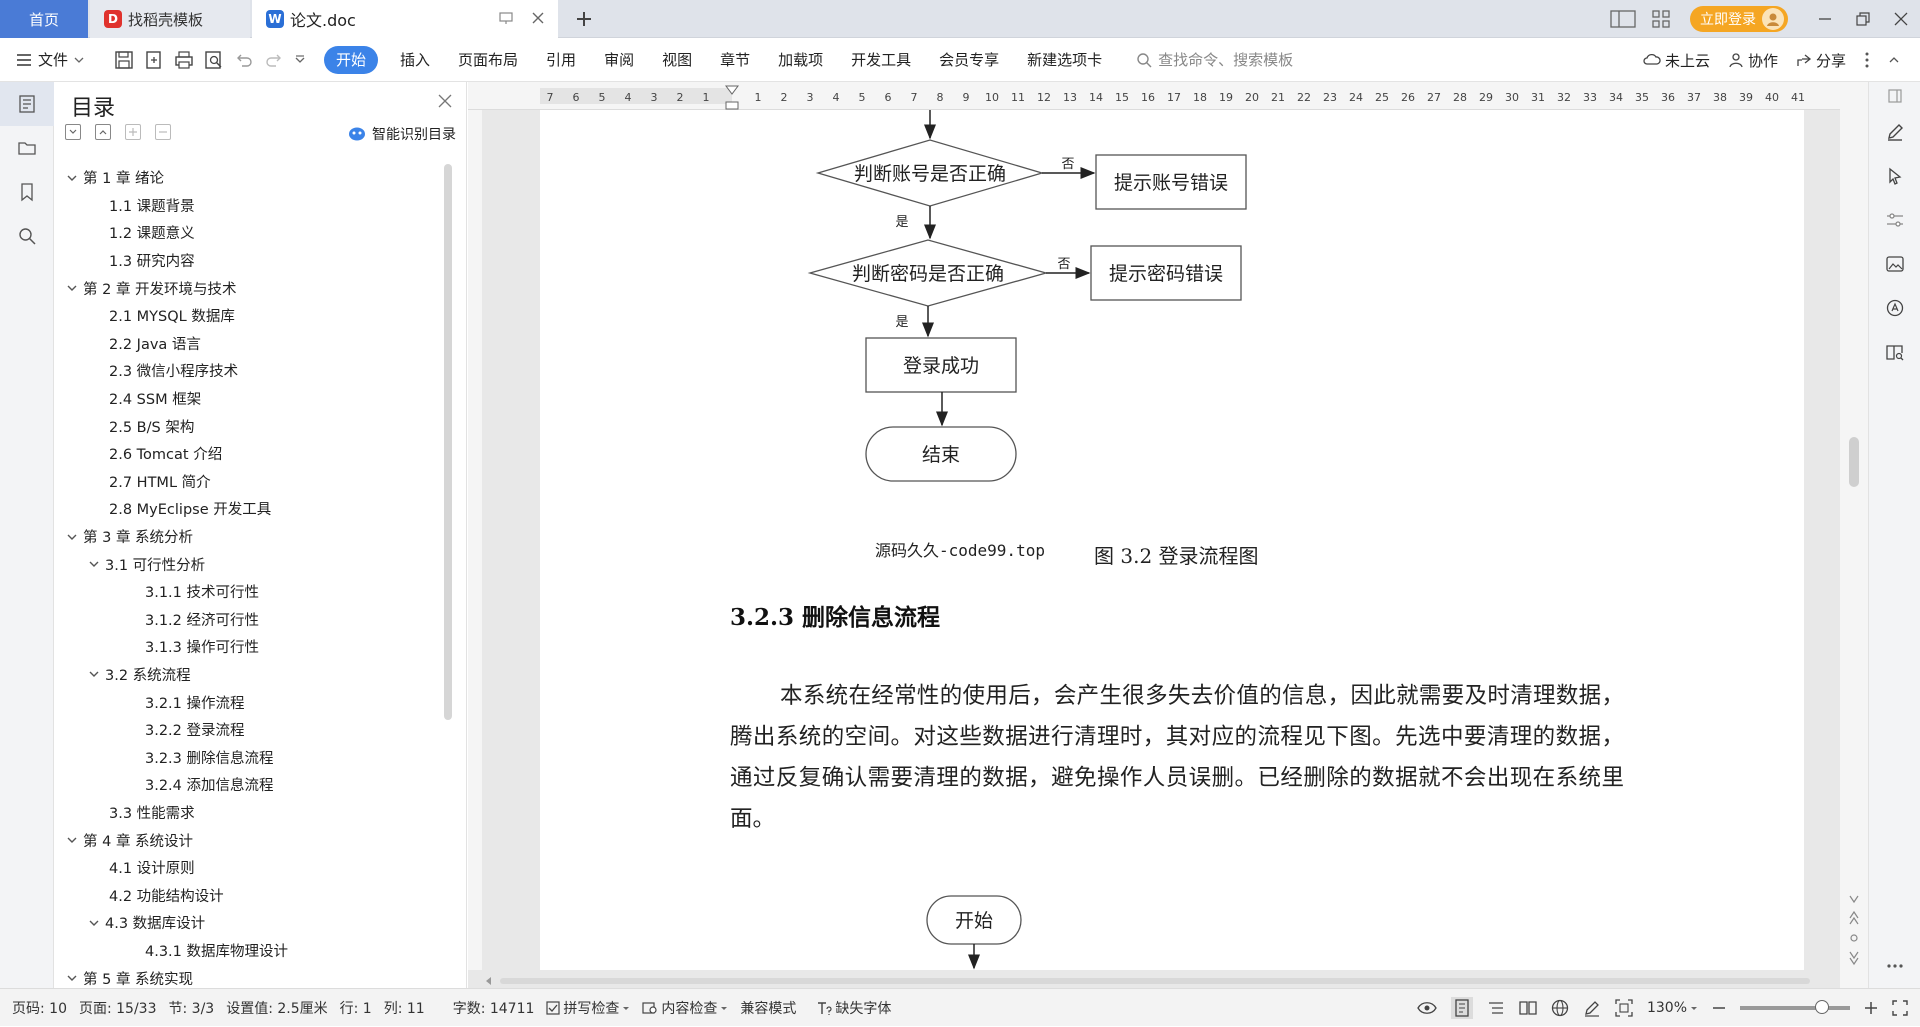 This screenshot has width=1920, height=1027. I want to click on toc-item: 2.4 SSM 框架, so click(251, 399).